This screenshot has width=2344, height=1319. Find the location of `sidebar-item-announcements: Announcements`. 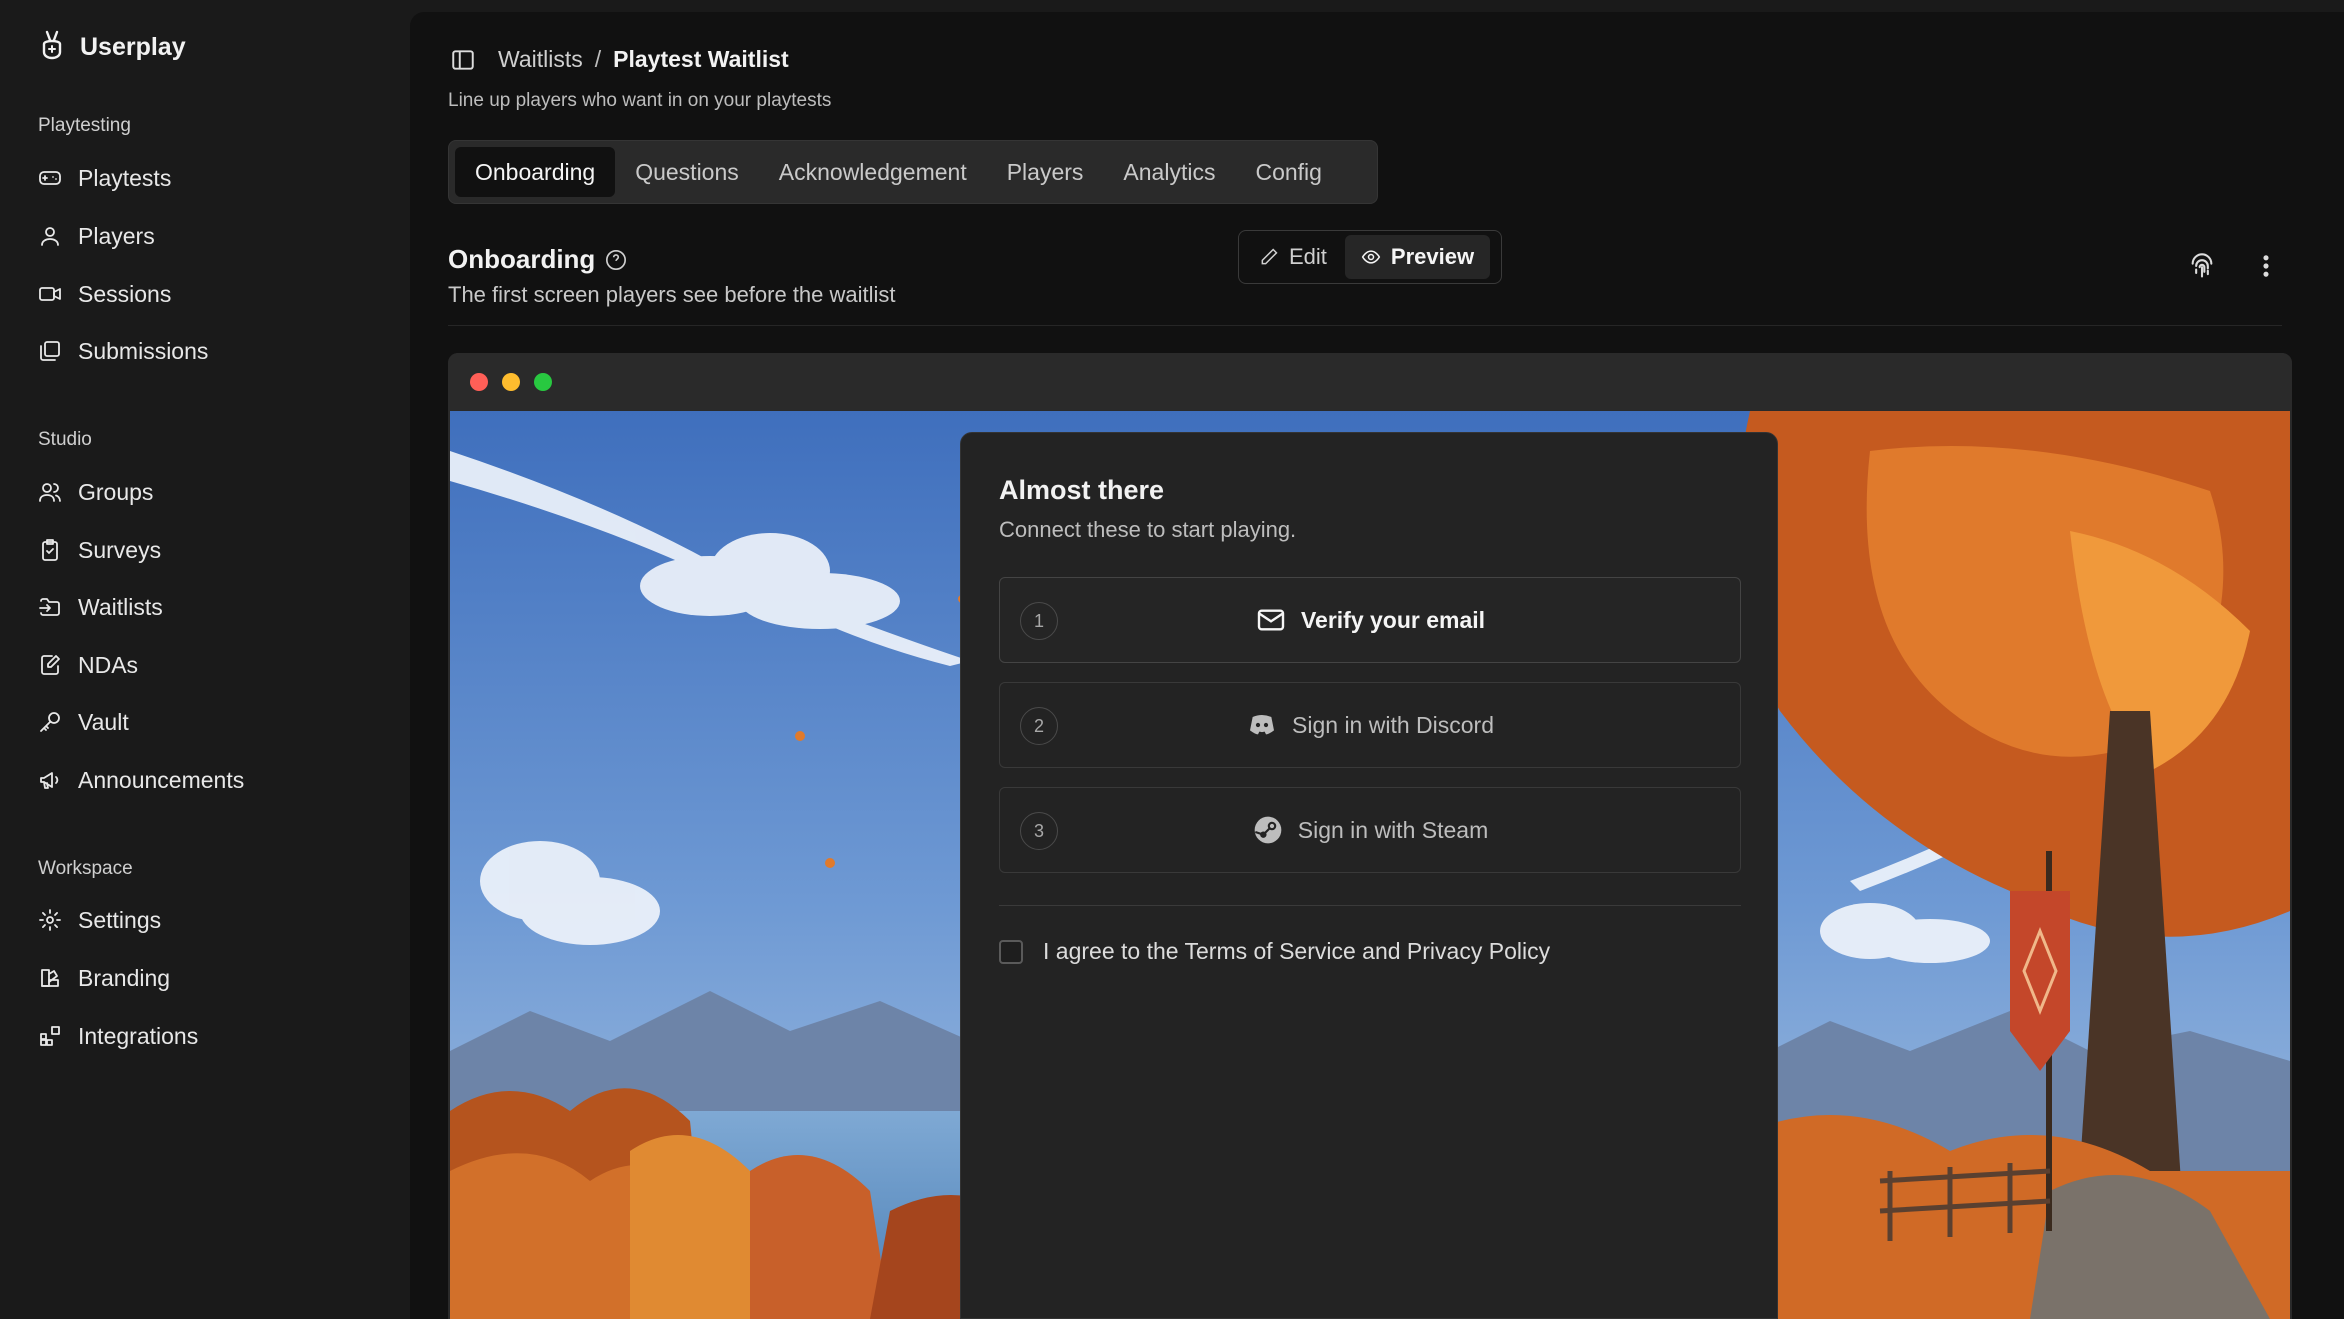

sidebar-item-announcements: Announcements is located at coordinates (141, 780).